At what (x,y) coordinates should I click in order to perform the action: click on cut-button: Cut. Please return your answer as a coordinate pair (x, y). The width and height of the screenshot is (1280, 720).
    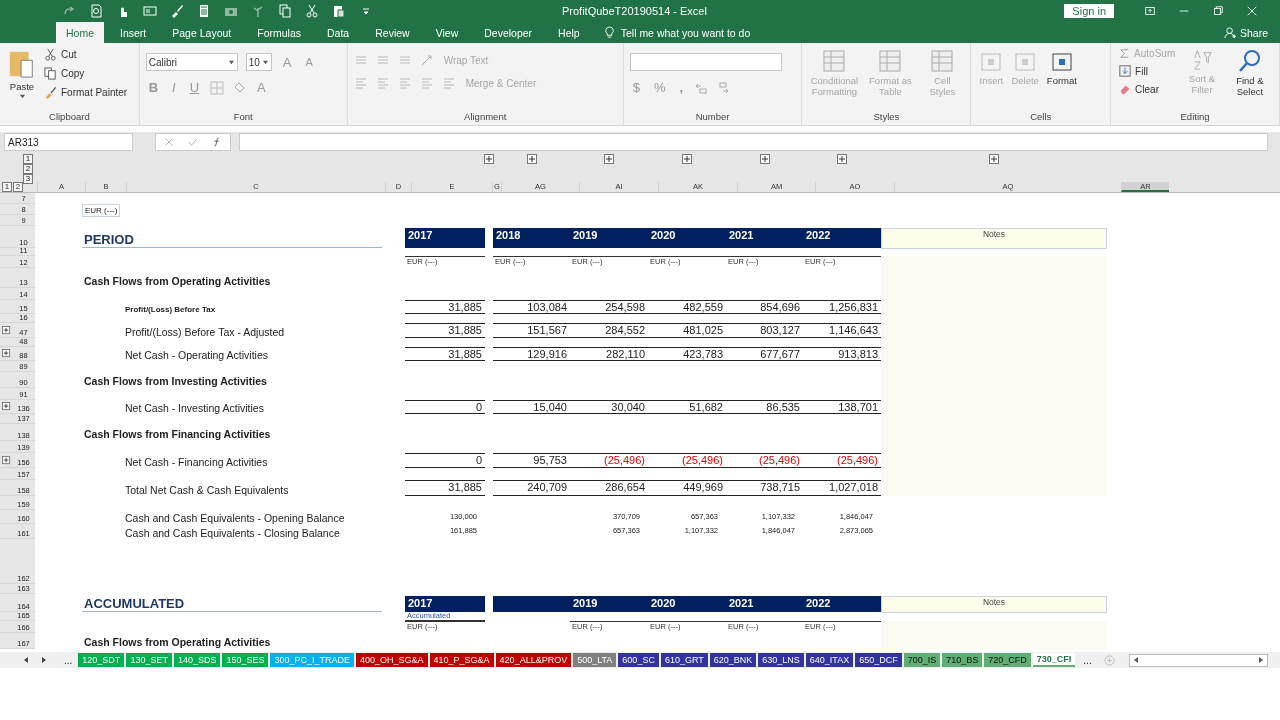
    Looking at the image, I should click on (86, 54).